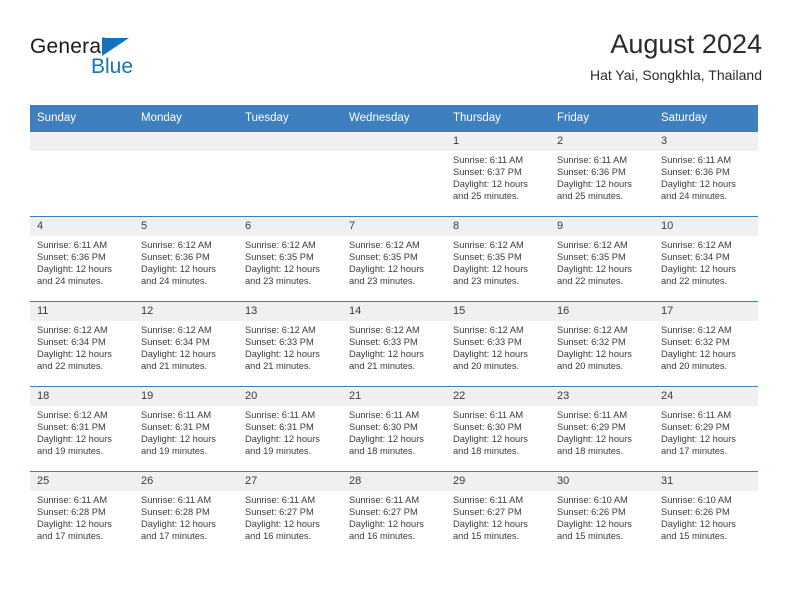 The height and width of the screenshot is (612, 792). What do you see at coordinates (694, 535) in the screenshot?
I see `daylight-text-cont: and 15 minutes.` at bounding box center [694, 535].